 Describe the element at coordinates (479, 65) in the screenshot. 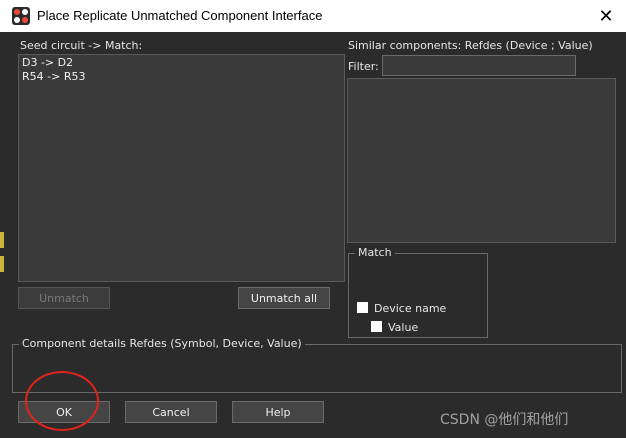

I see `filter-input` at that location.